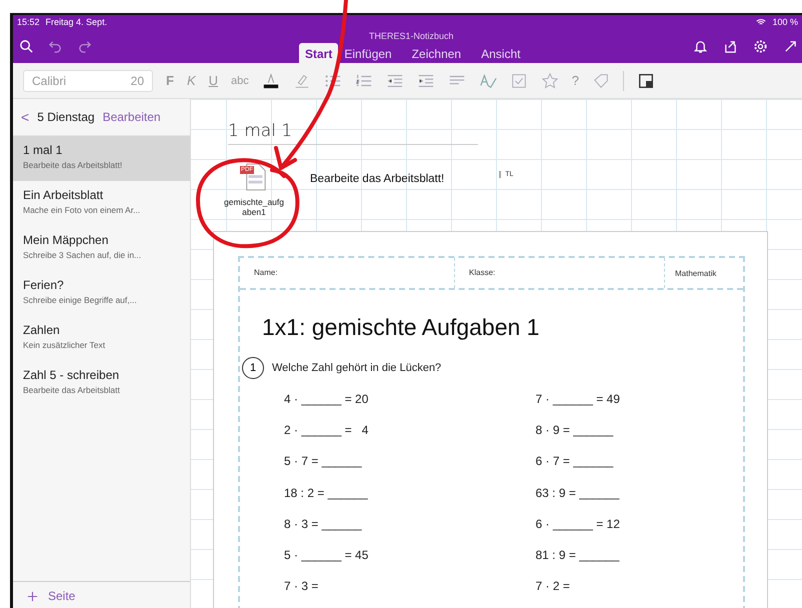 This screenshot has height=608, width=802. Describe the element at coordinates (761, 22) in the screenshot. I see `wifi-icon` at that location.